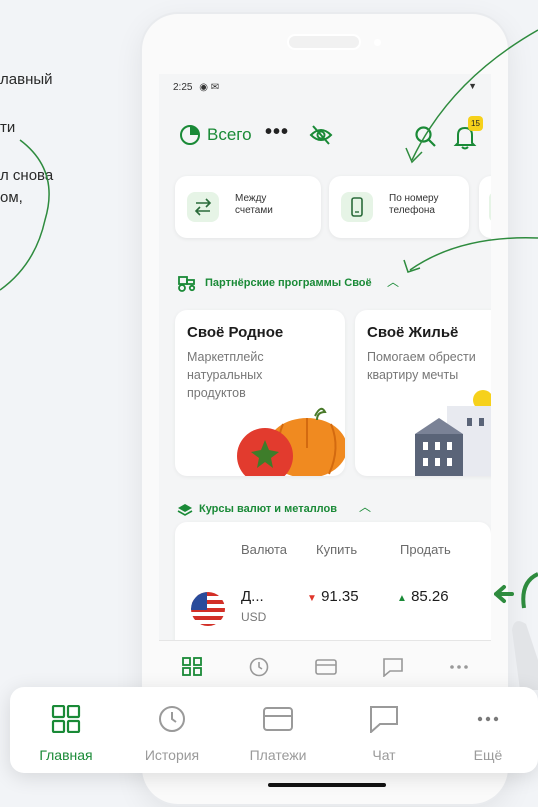  I want to click on rates-section-title: Курсы валют и металлов, so click(268, 509).